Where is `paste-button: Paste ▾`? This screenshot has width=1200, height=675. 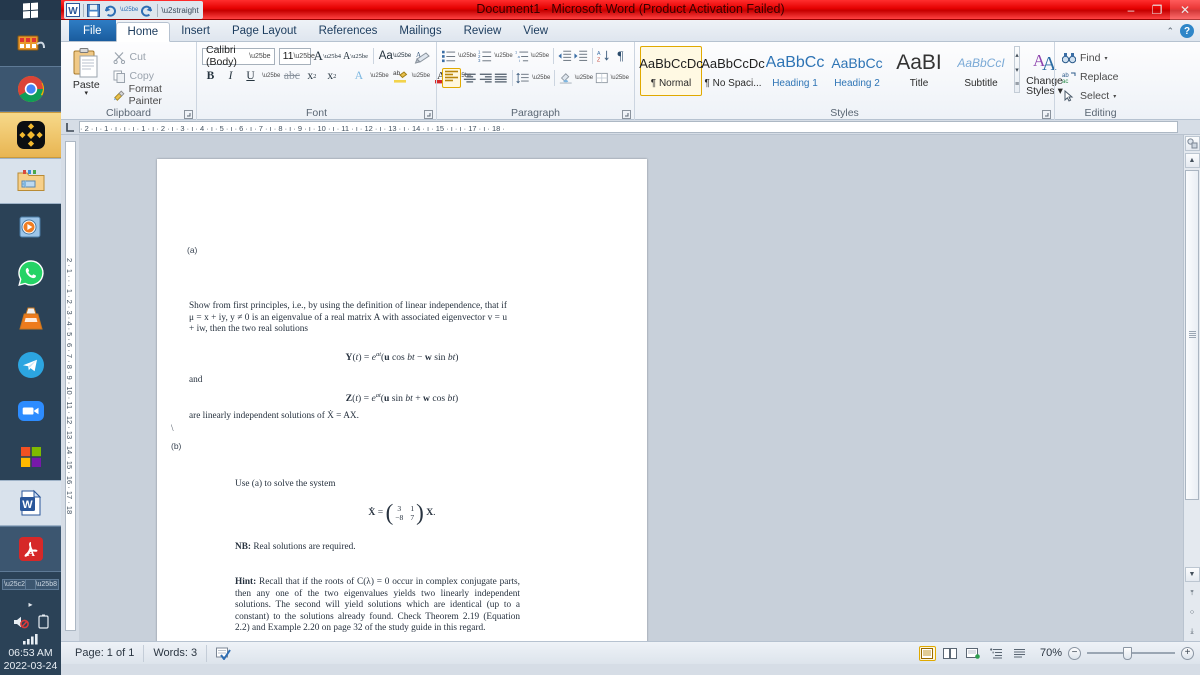 paste-button: Paste ▾ is located at coordinates (86, 76).